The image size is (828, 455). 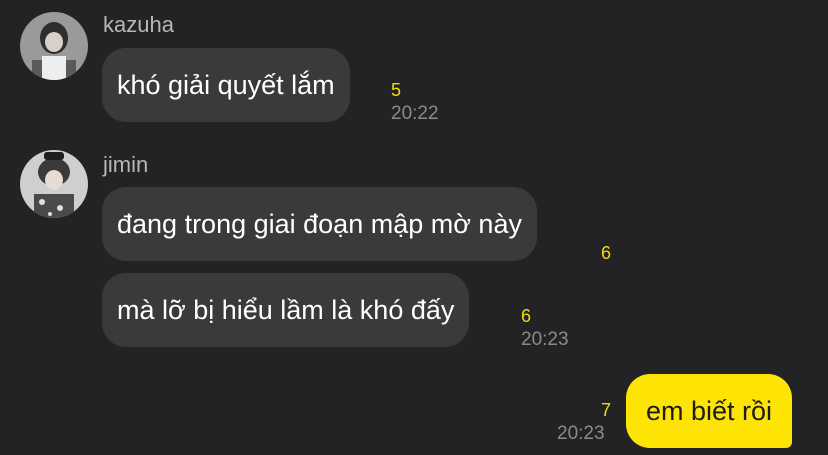 I want to click on avatar-kazuha, so click(x=54, y=46).